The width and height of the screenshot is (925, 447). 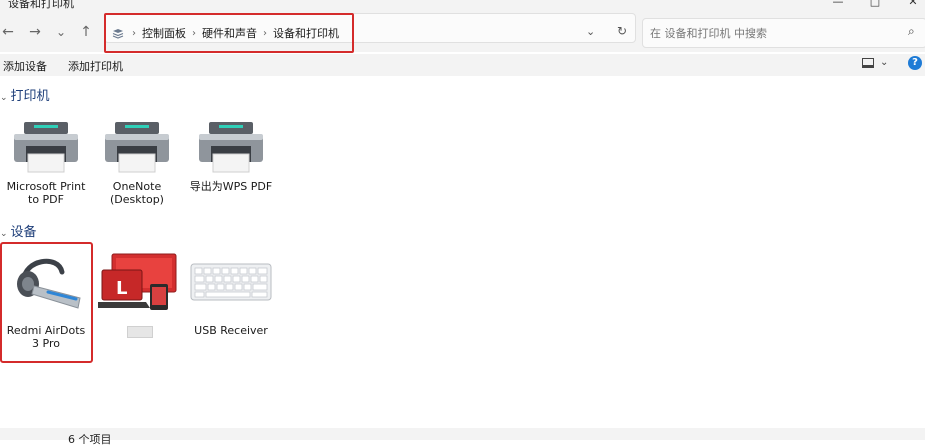 What do you see at coordinates (46, 302) in the screenshot?
I see `device-highlight-box` at bounding box center [46, 302].